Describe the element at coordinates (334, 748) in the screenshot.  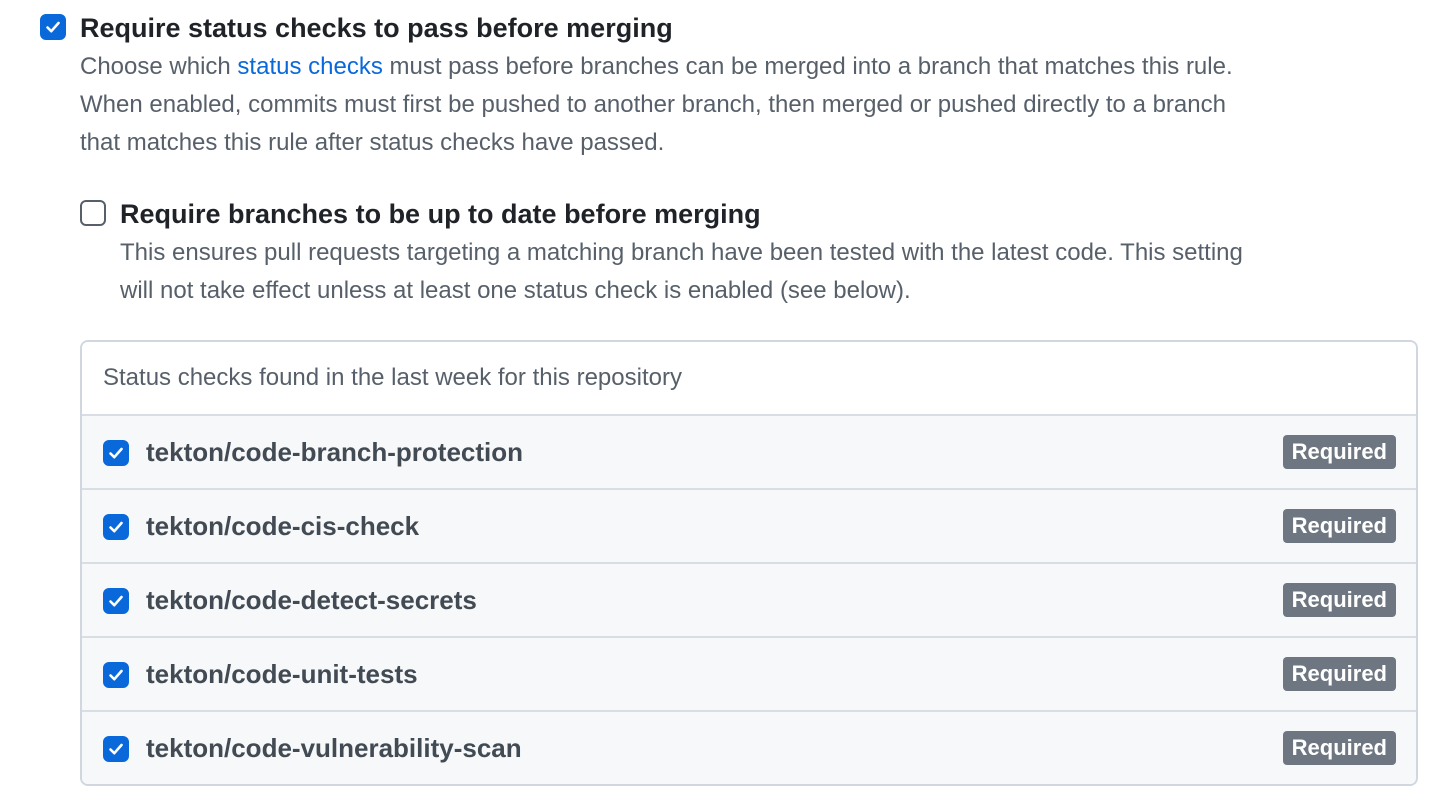
I see `status-check-name: tekton/code-vulnerability-scan` at that location.